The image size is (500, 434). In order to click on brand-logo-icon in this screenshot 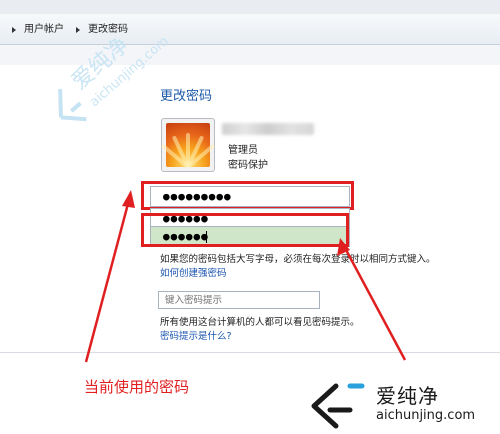, I will do `click(338, 406)`.